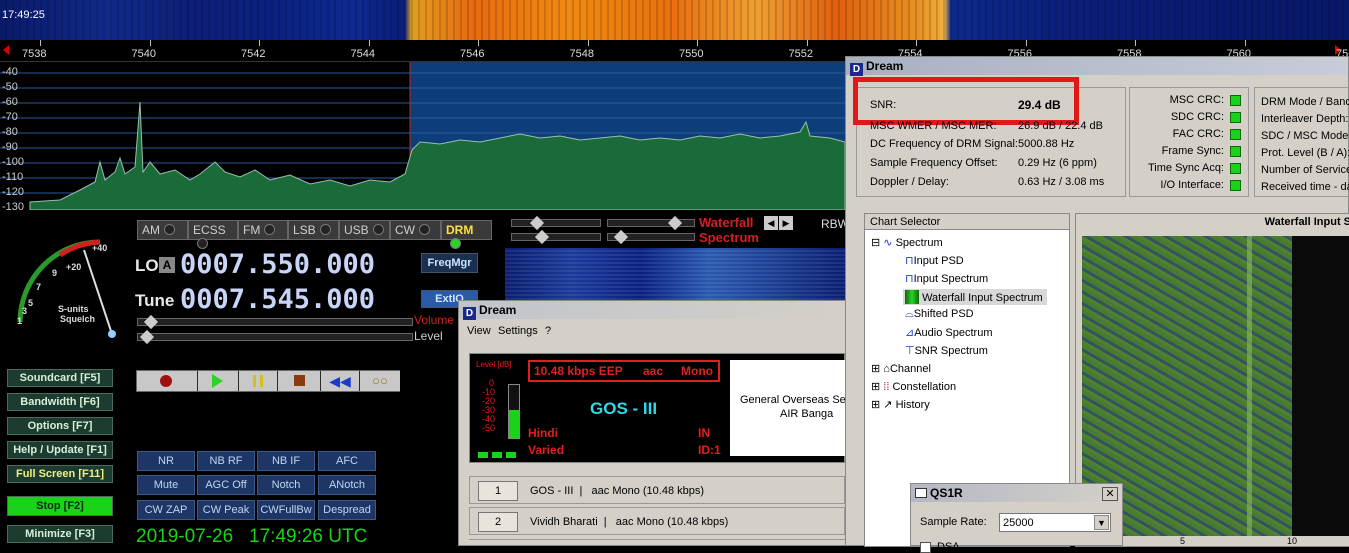 The image size is (1349, 553). Describe the element at coordinates (340, 381) in the screenshot. I see `rewind-button: ◀◀` at that location.